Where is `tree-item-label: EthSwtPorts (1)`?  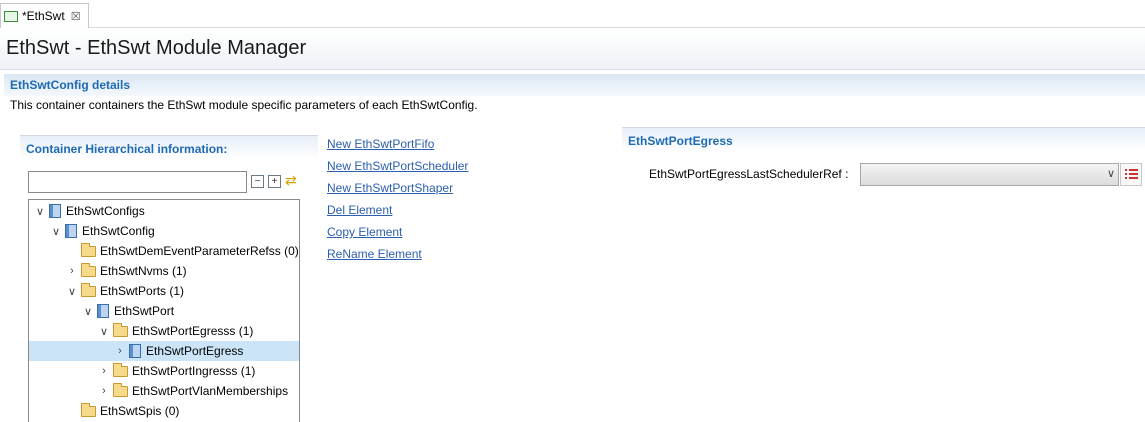 tree-item-label: EthSwtPorts (1) is located at coordinates (142, 291).